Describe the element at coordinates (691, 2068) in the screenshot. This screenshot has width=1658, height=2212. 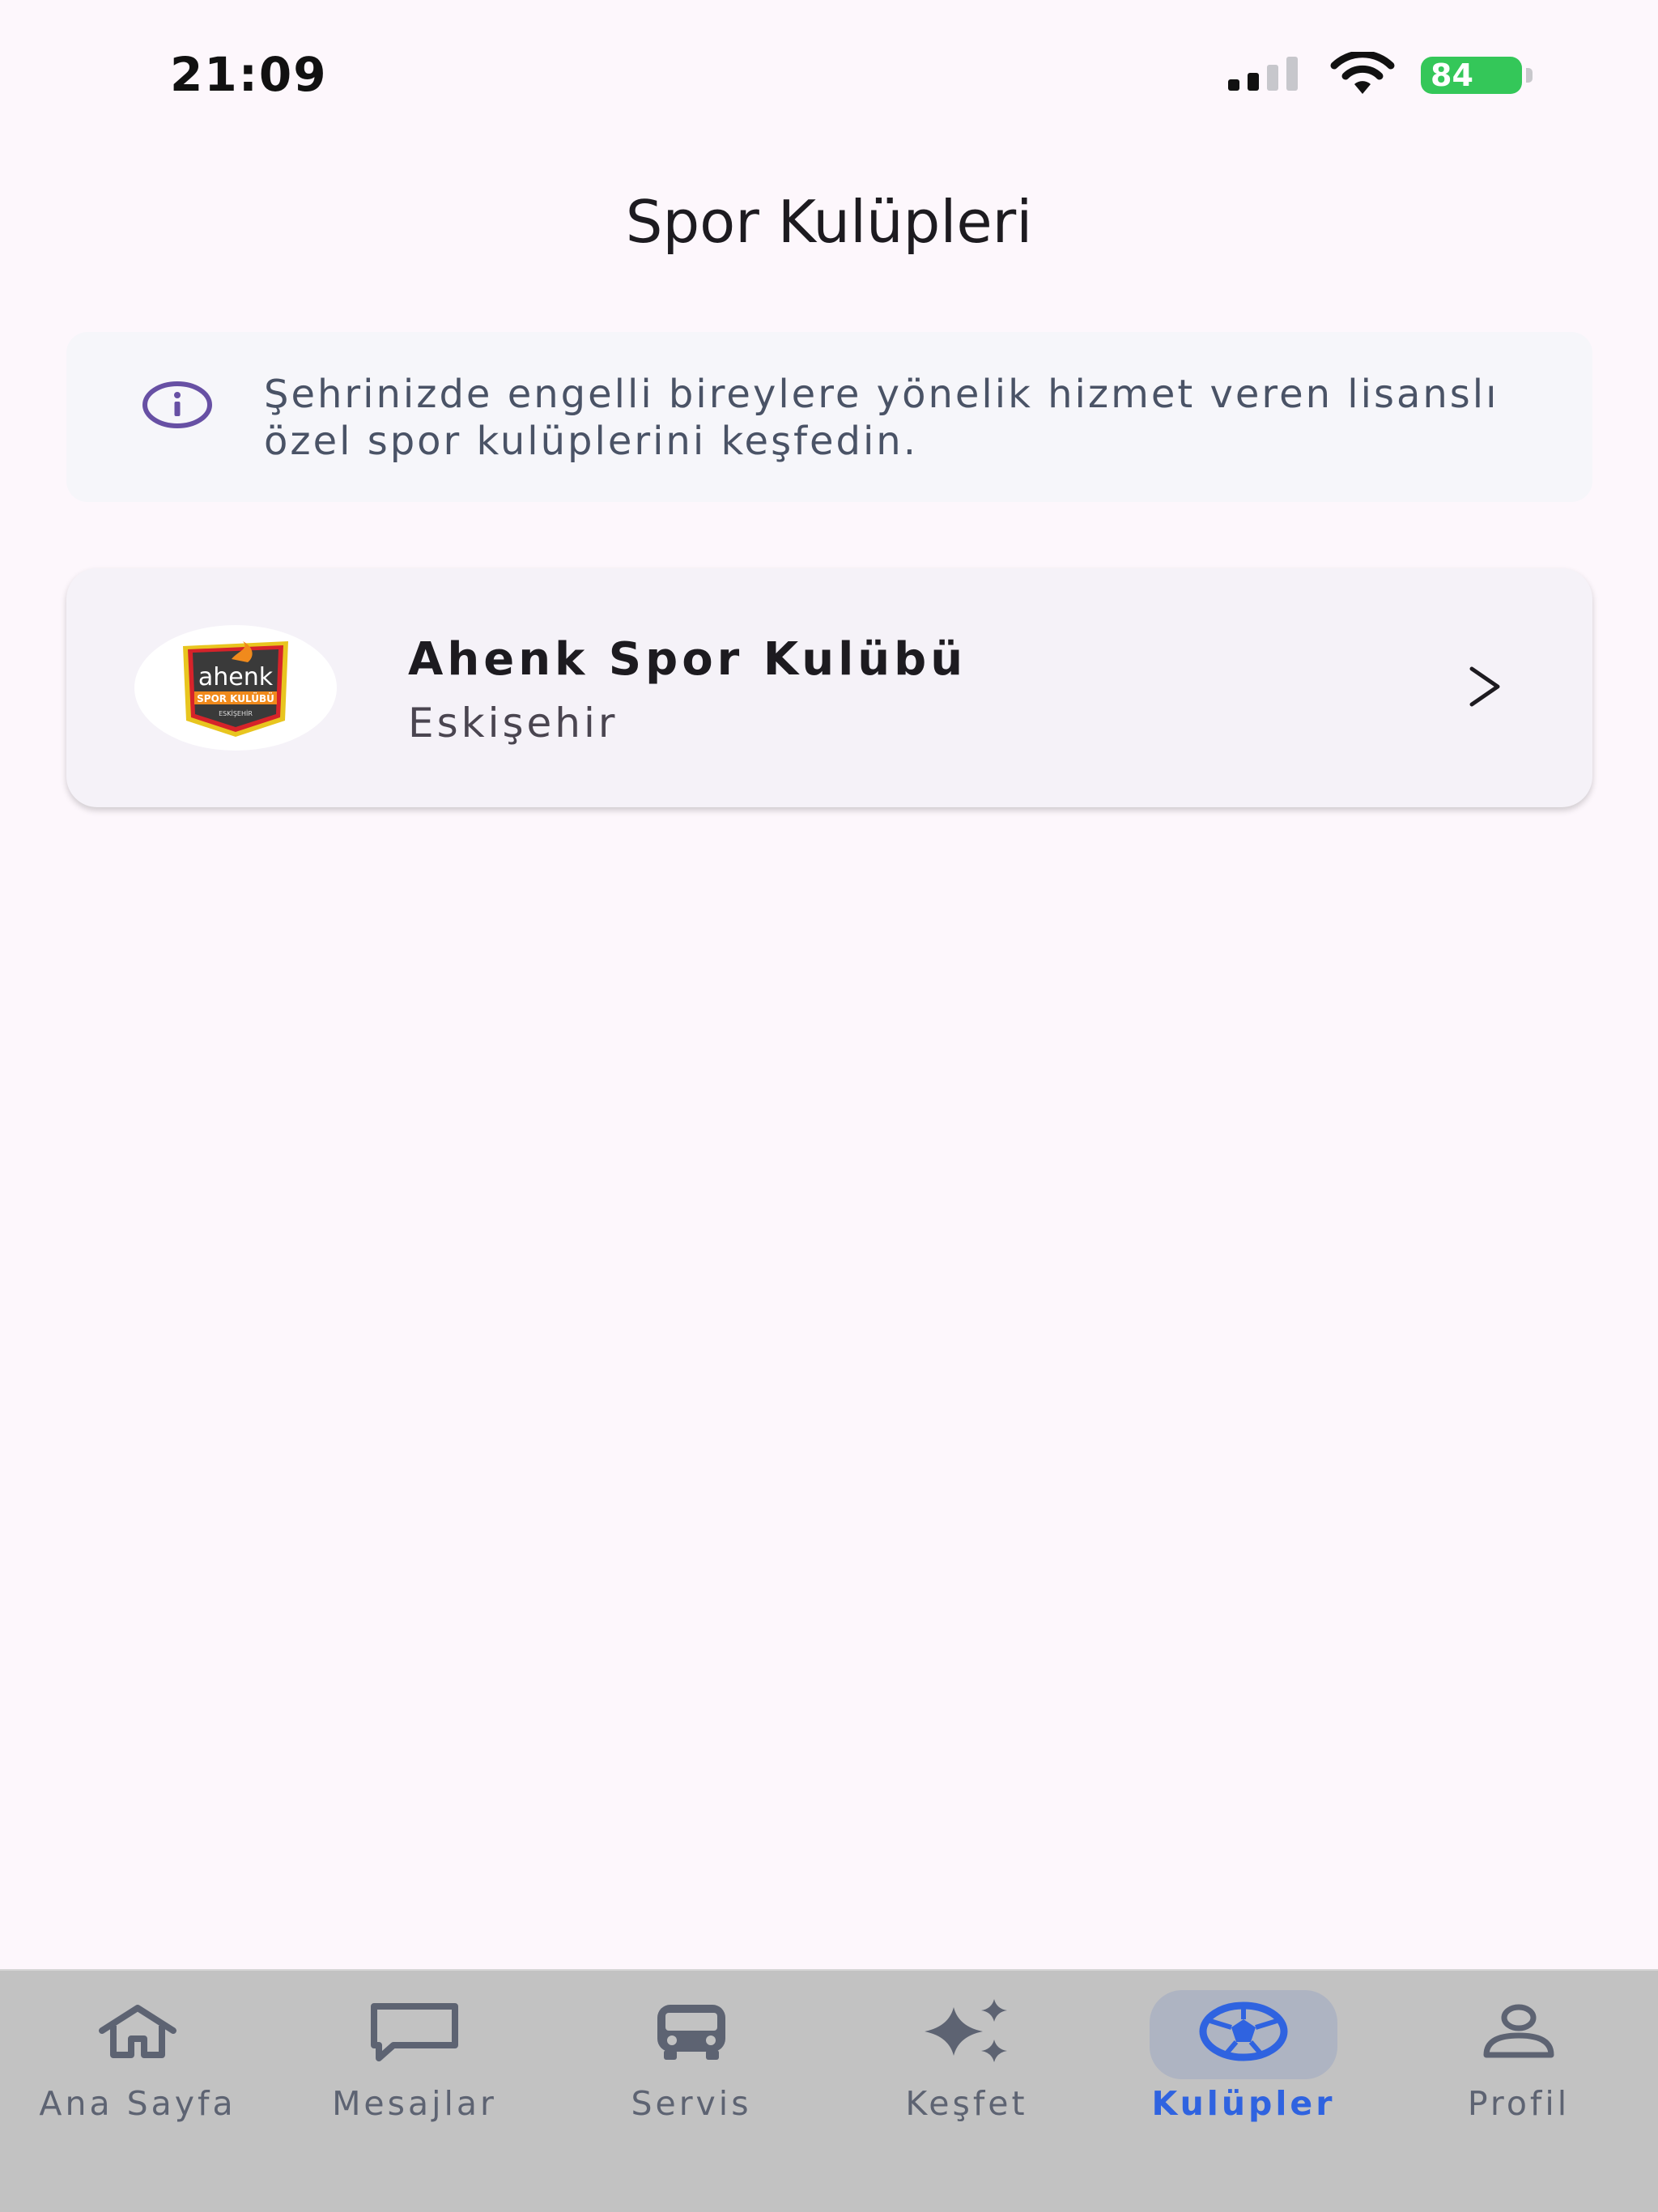
I see `nav-item-servis: Servis` at that location.